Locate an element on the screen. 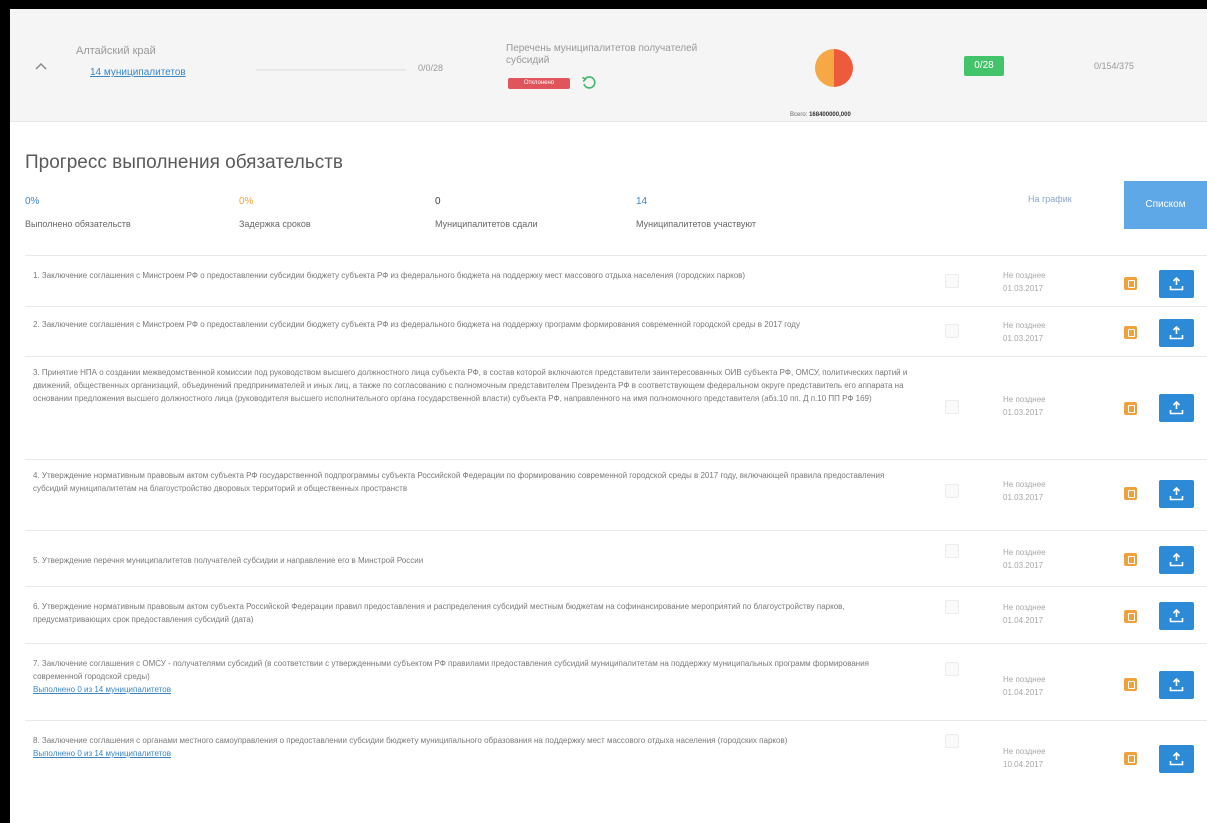 The image size is (1207, 823). section-title: Прогресс выполнения обязательств is located at coordinates (184, 162).